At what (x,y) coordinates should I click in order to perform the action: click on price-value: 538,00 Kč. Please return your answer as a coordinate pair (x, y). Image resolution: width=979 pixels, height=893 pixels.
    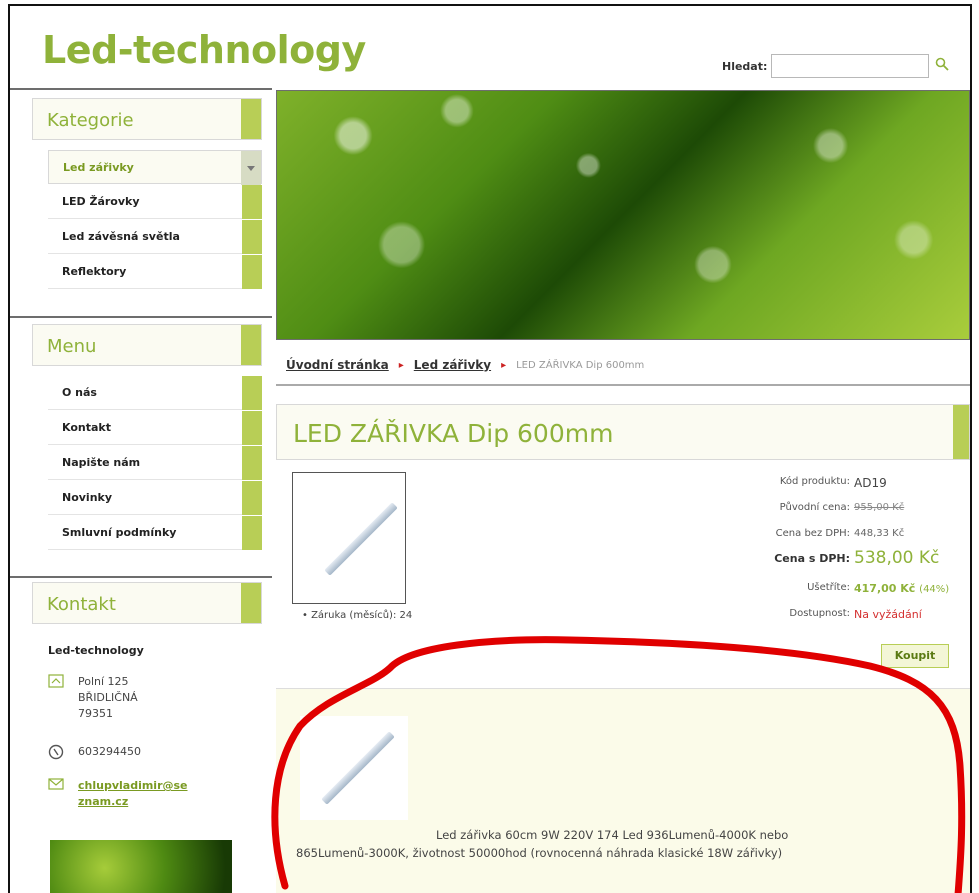
    Looking at the image, I should click on (897, 558).